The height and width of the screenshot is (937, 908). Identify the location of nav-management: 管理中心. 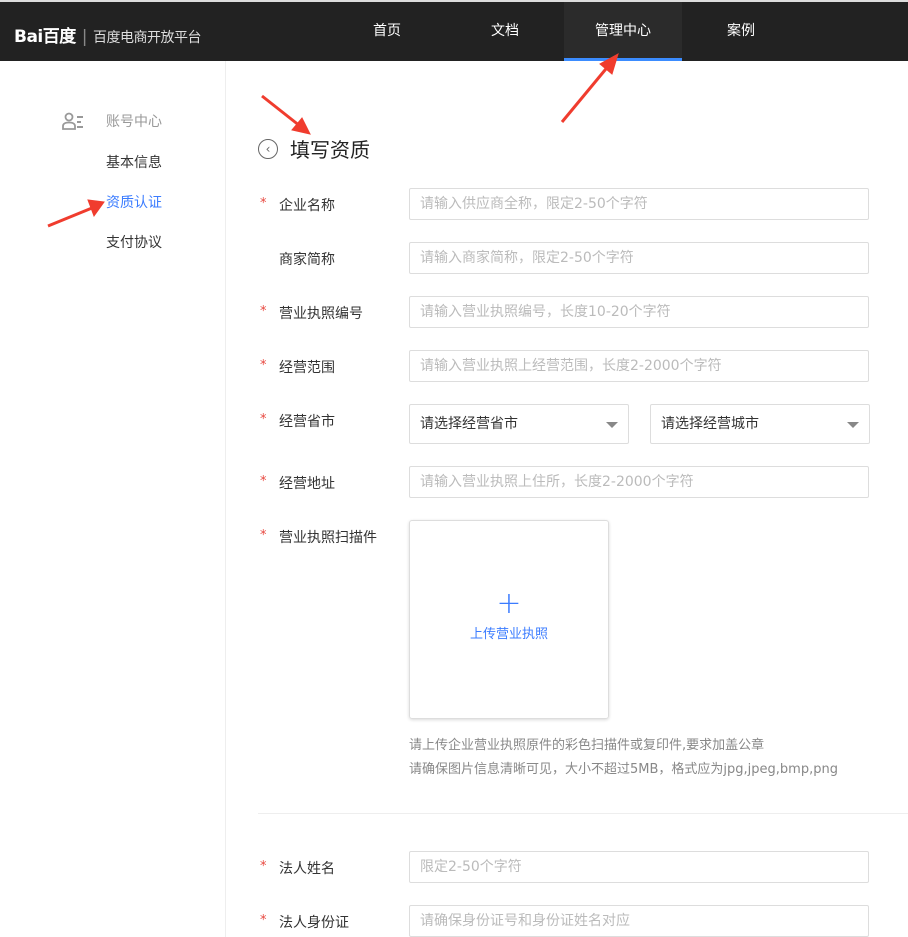
(623, 31).